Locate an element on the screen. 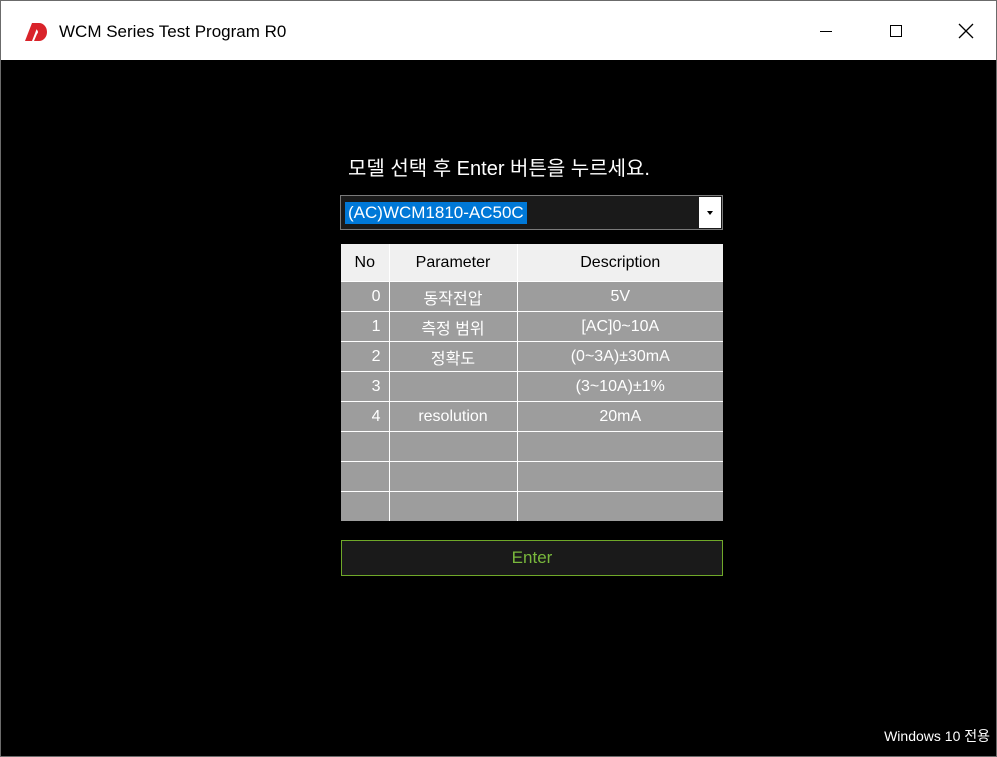 The image size is (997, 757). close-icon is located at coordinates (965, 30).